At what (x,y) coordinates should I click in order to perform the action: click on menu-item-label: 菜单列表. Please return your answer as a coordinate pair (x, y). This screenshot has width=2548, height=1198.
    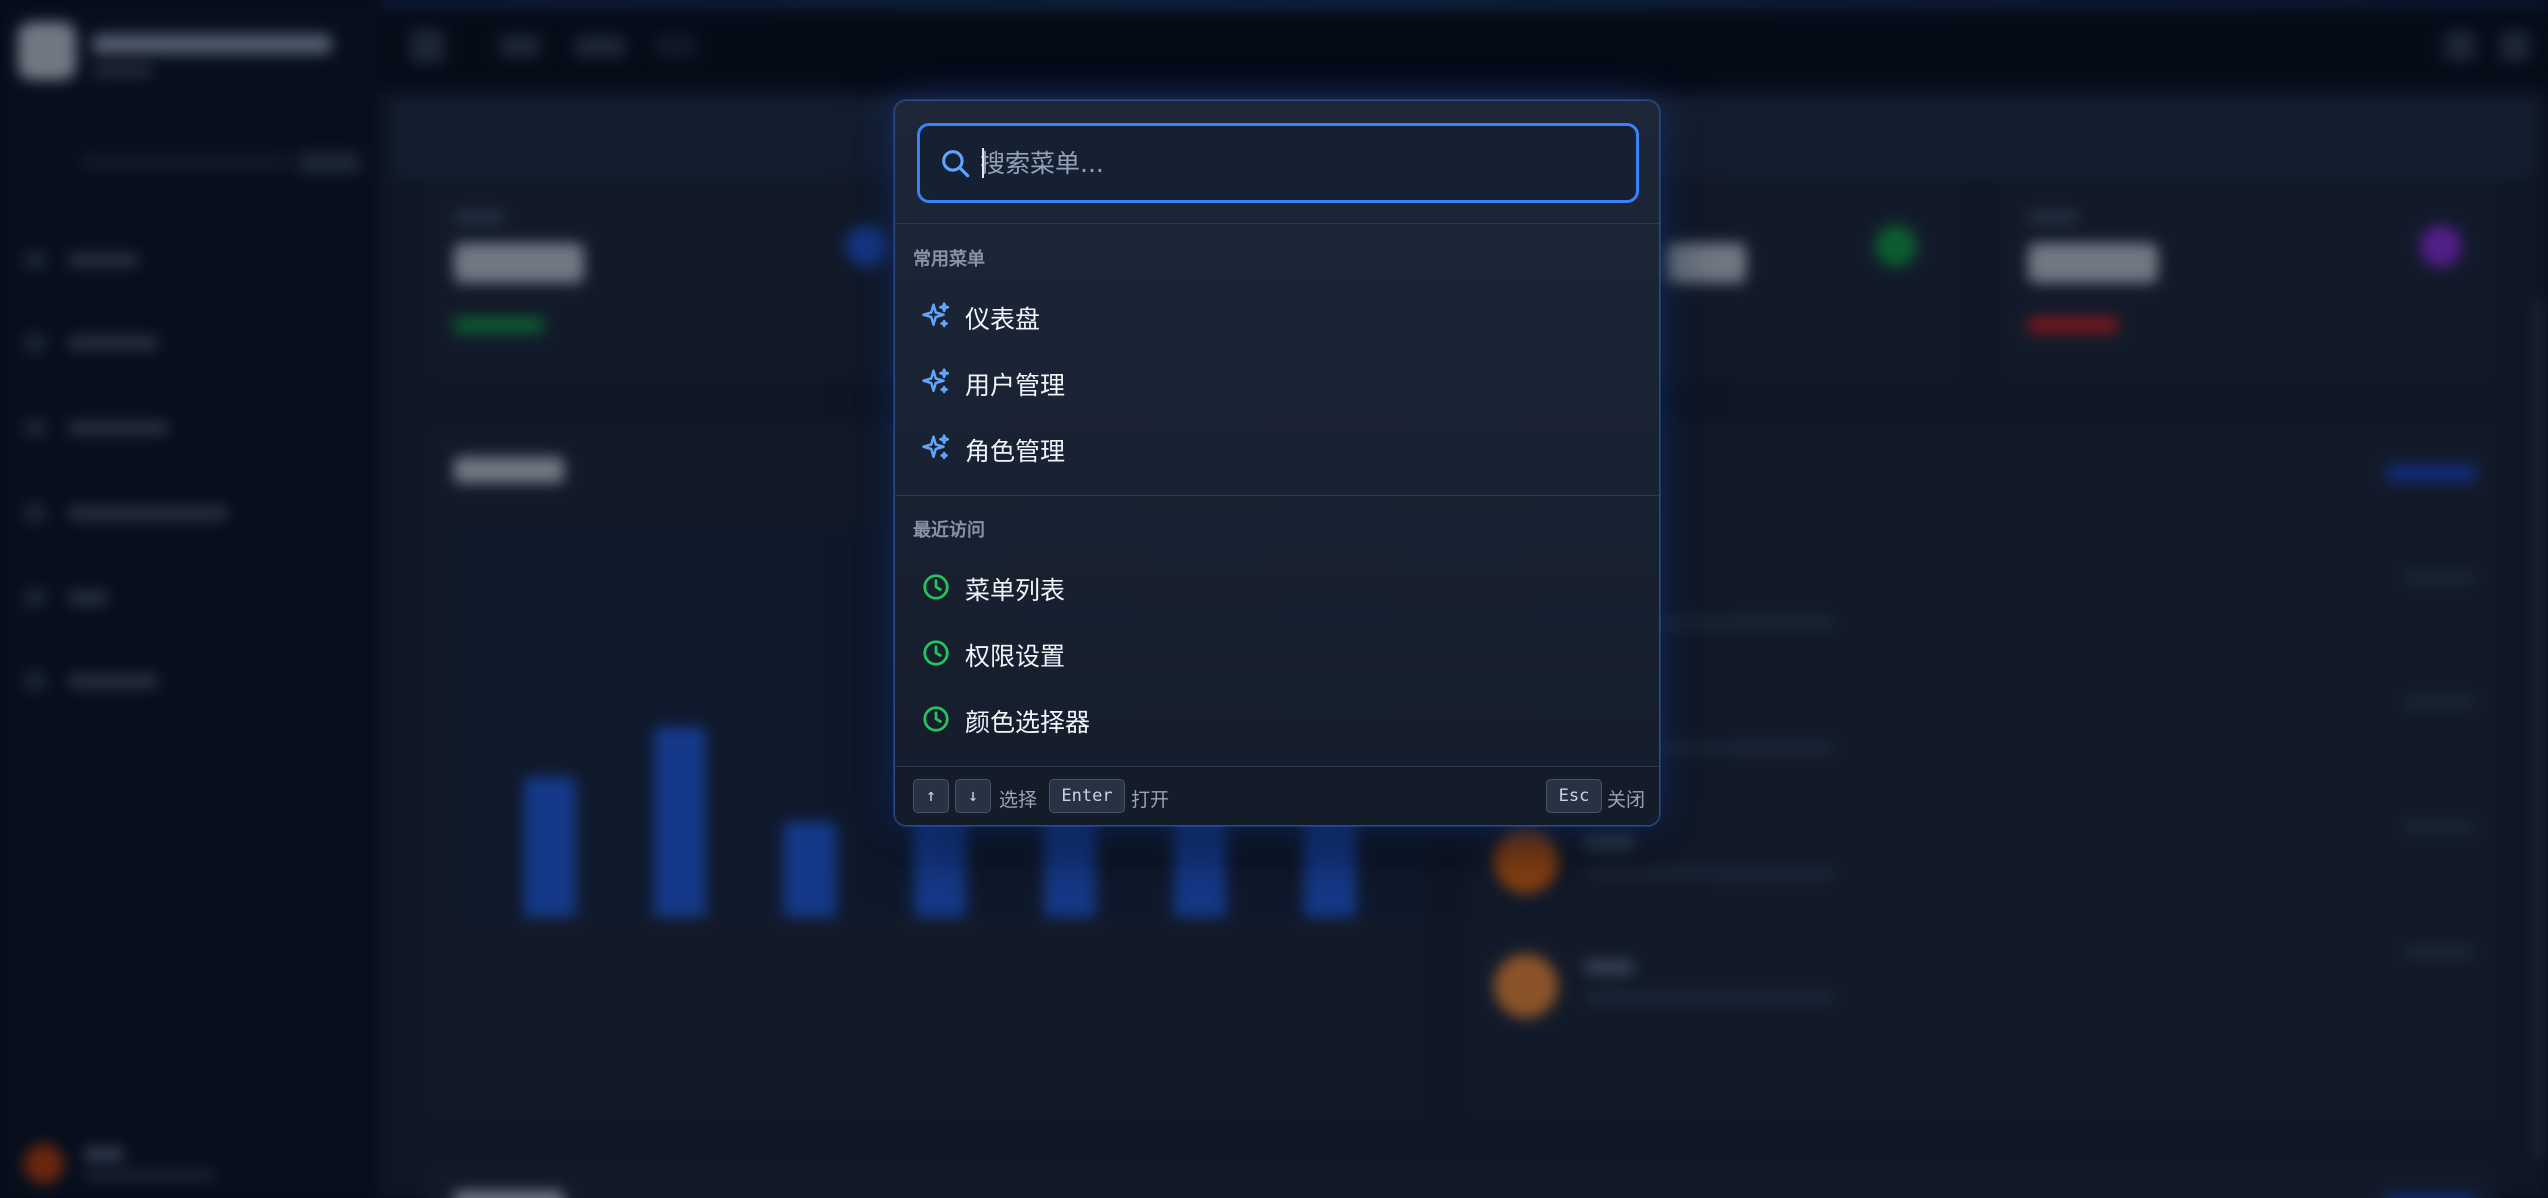
    Looking at the image, I should click on (1015, 590).